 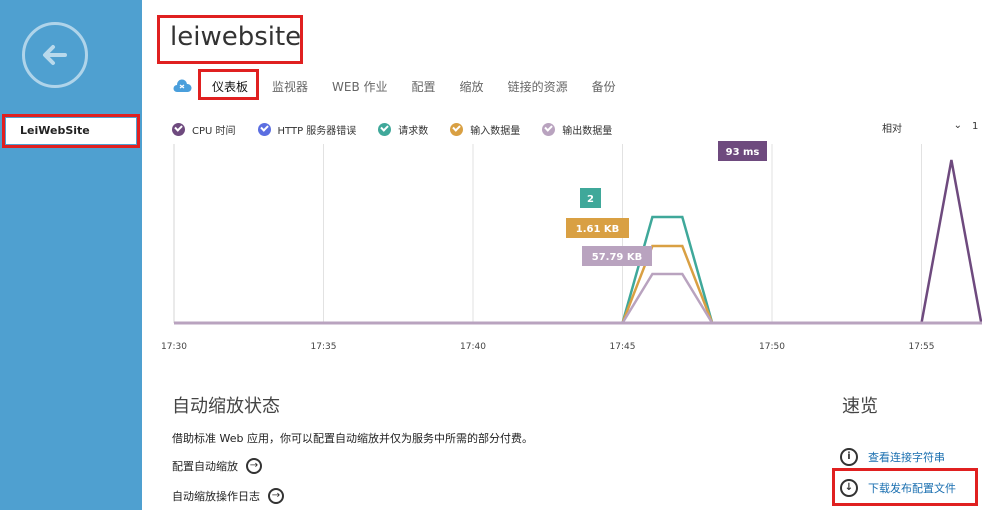 What do you see at coordinates (205, 466) in the screenshot?
I see `link-label: 配置自动缩放` at bounding box center [205, 466].